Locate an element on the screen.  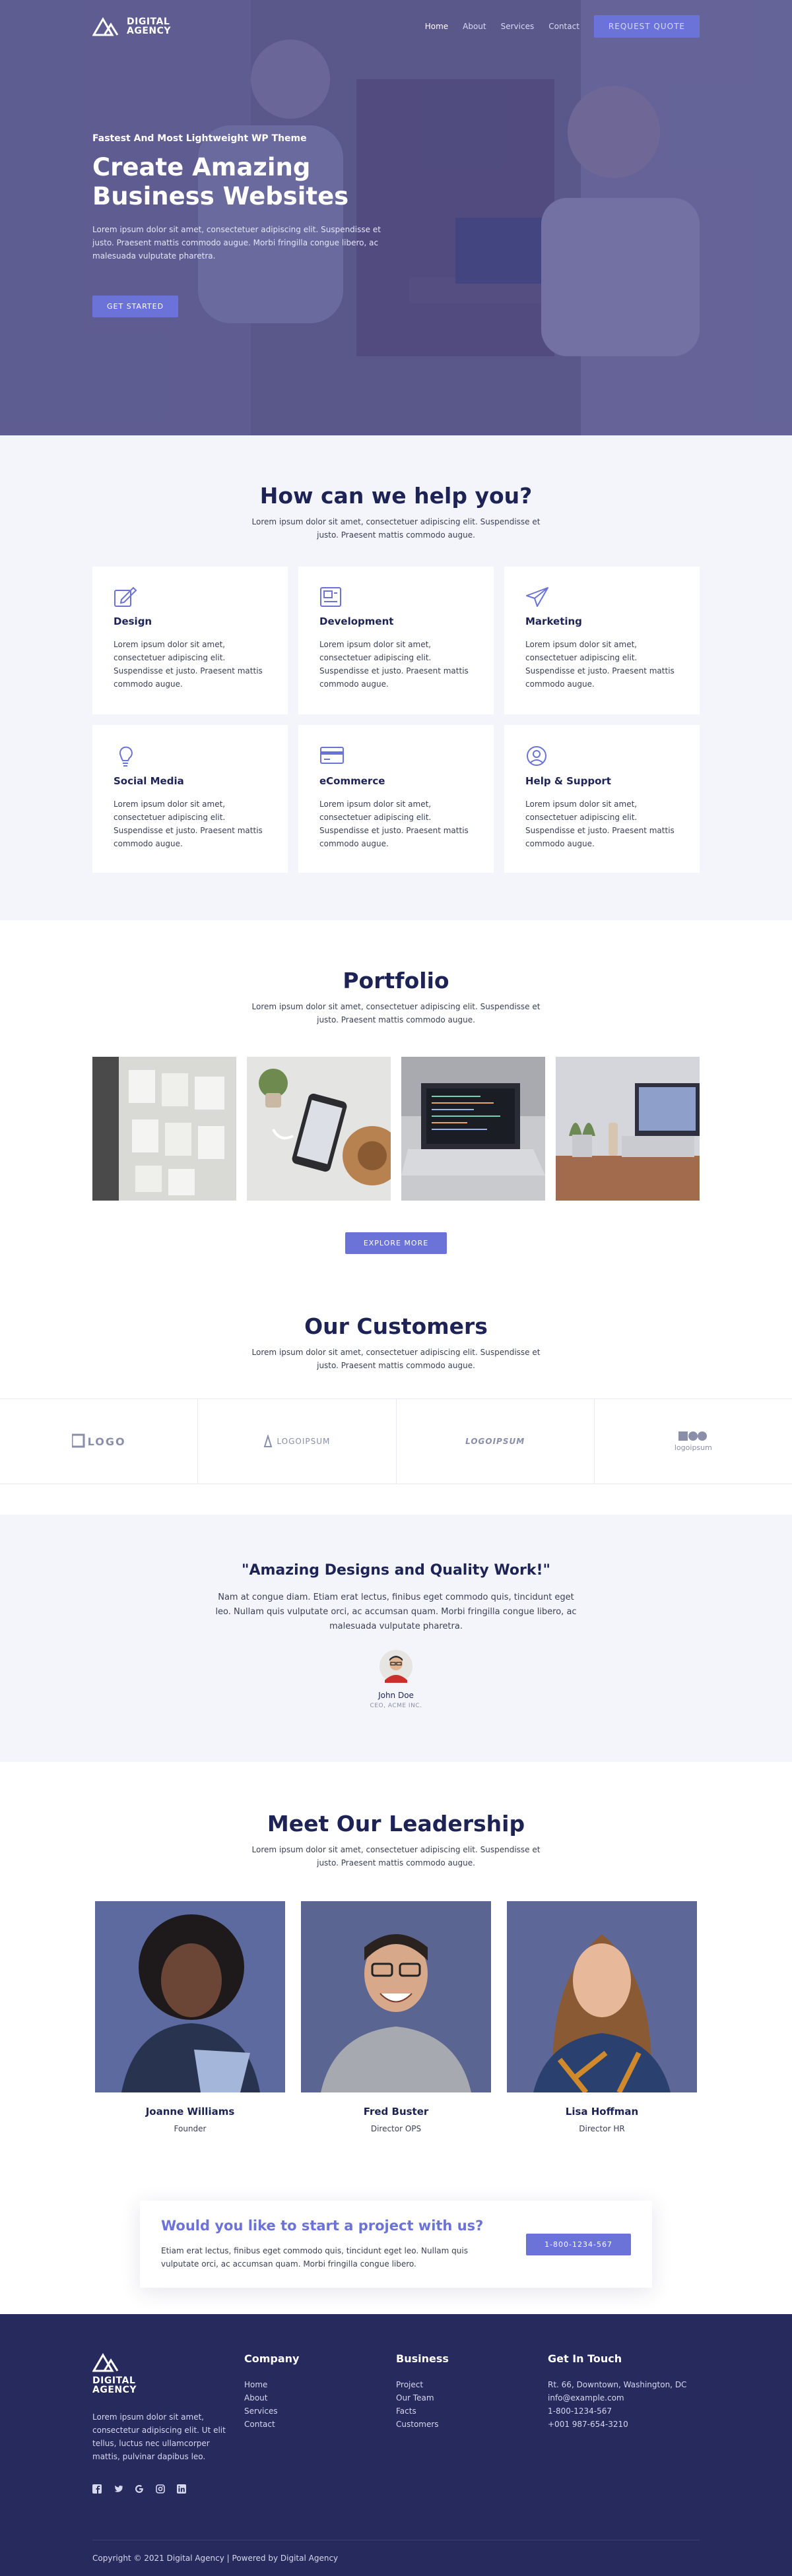
customer-logo-2: LOGOIPSUM is located at coordinates (297, 1442).